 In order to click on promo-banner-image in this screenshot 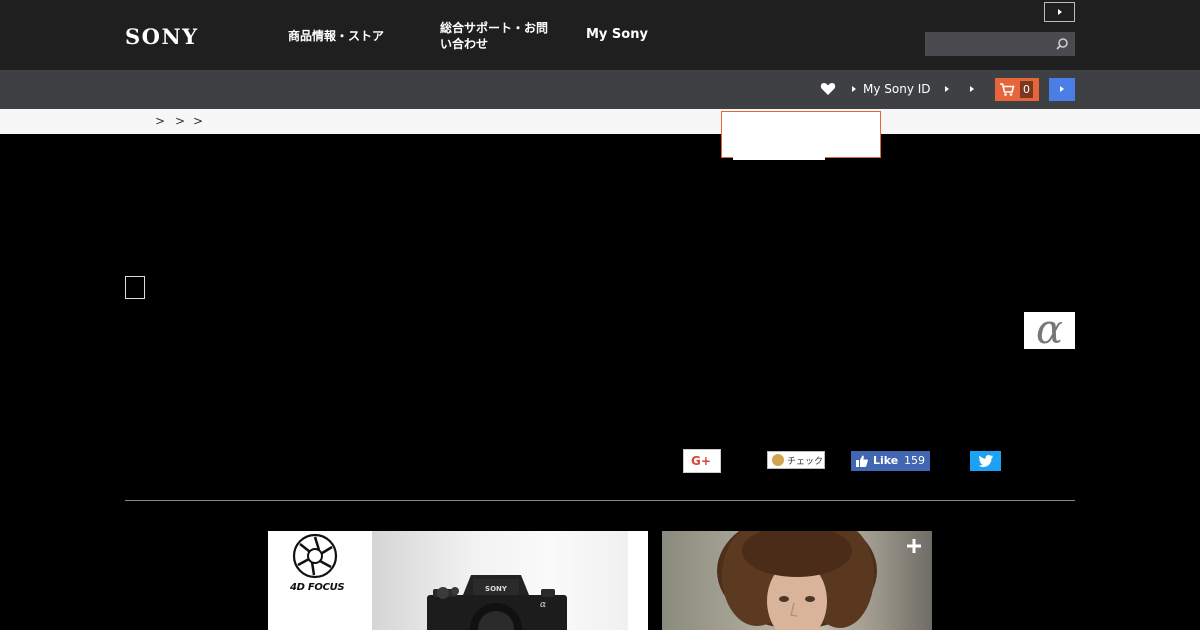, I will do `click(779, 137)`.